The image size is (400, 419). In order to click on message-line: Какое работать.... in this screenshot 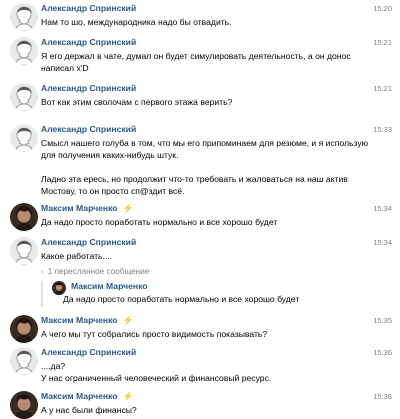, I will do `click(77, 256)`.